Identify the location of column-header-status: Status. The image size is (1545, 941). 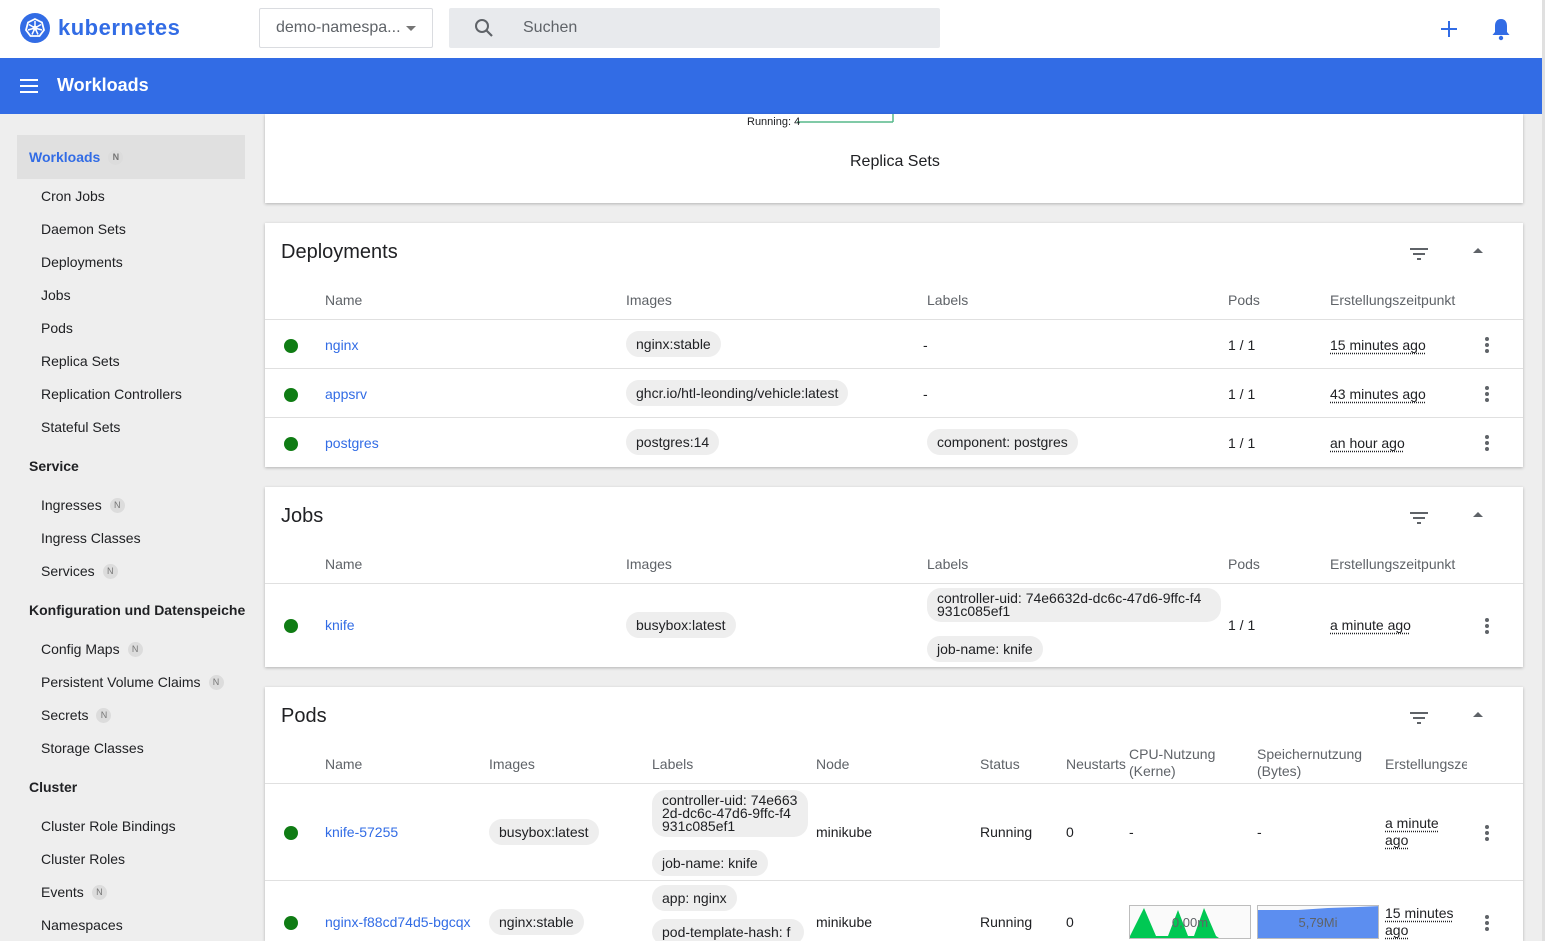
(1000, 764).